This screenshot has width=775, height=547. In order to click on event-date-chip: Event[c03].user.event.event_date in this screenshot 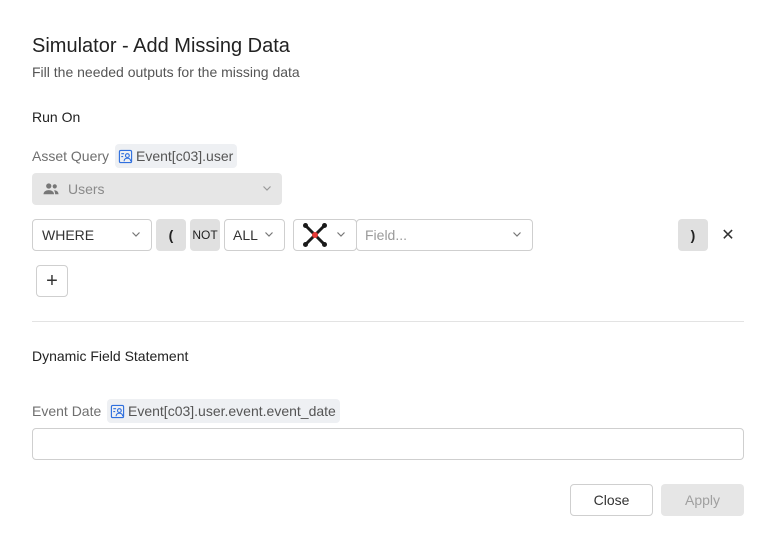, I will do `click(223, 411)`.